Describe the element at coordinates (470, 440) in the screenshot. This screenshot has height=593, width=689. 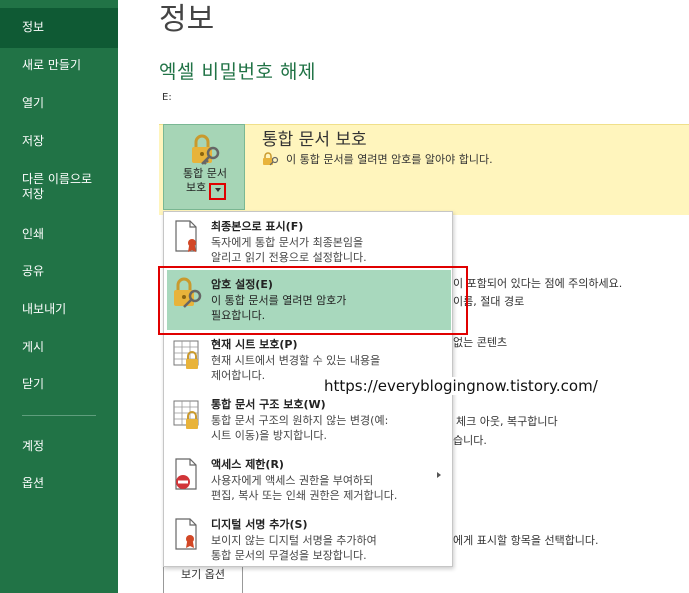
I see `info-text: 습니다.` at that location.